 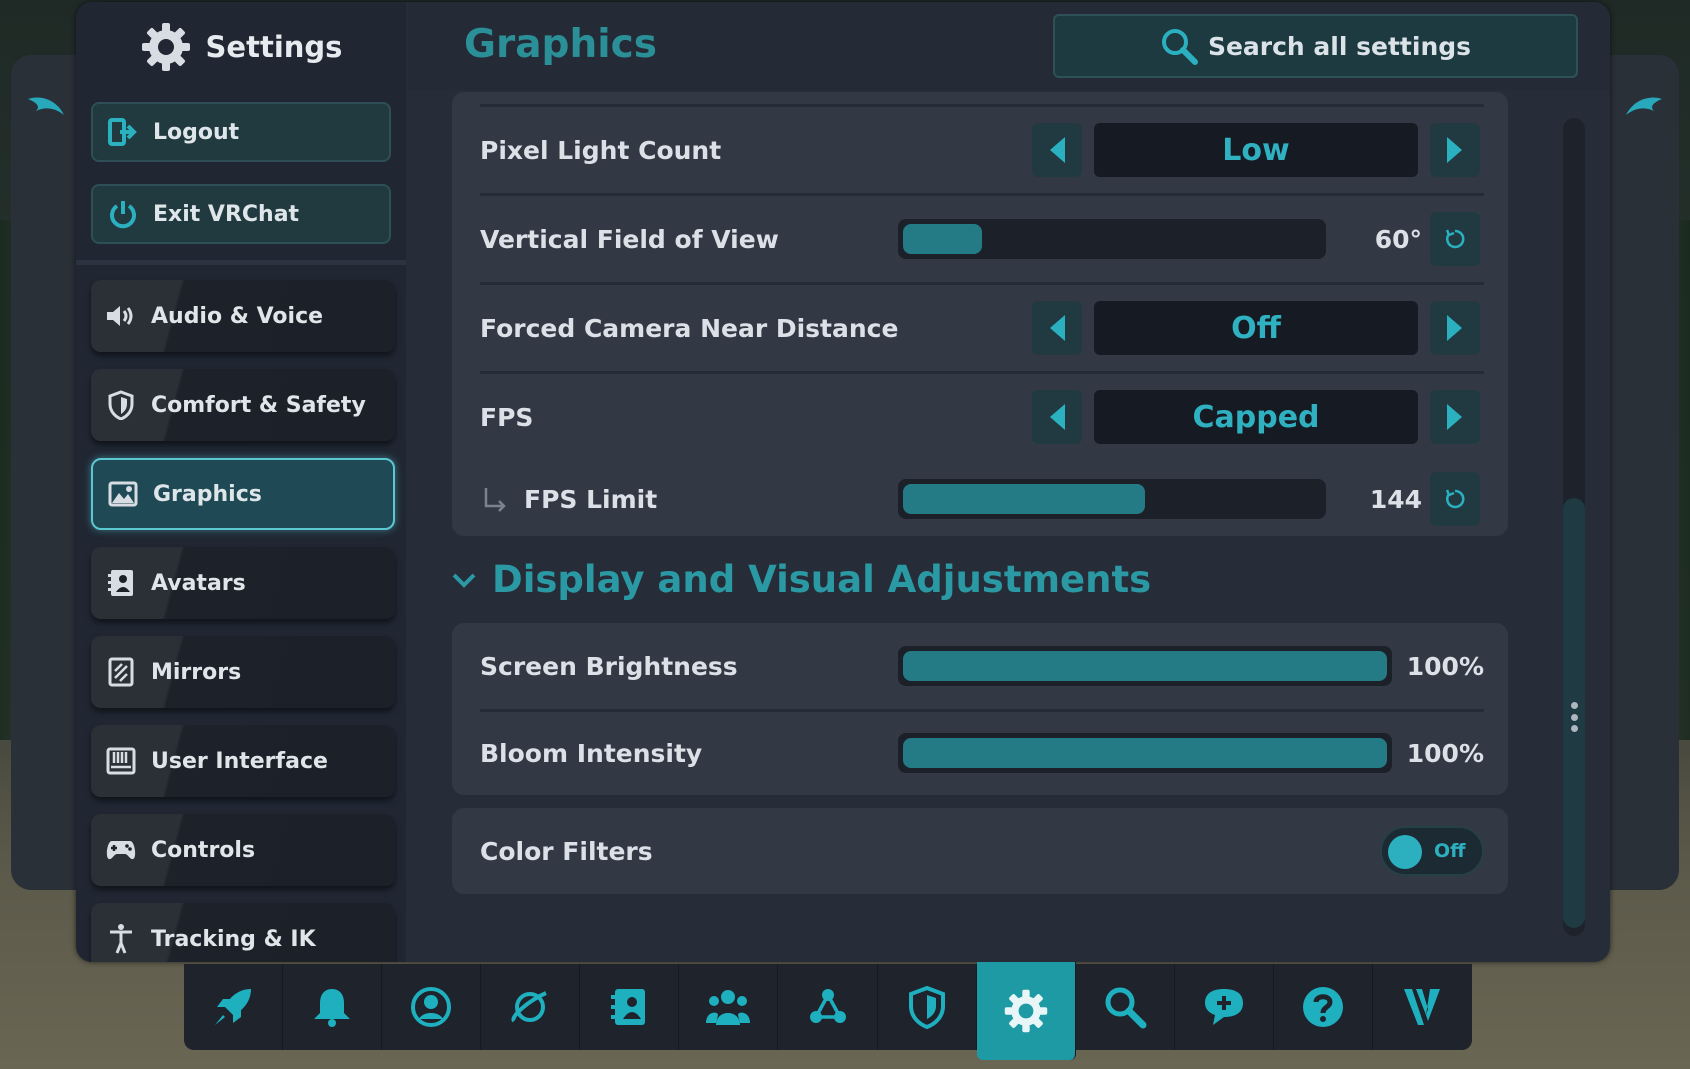 I want to click on section-header-display: Display and Visual Adjustments, so click(x=801, y=579).